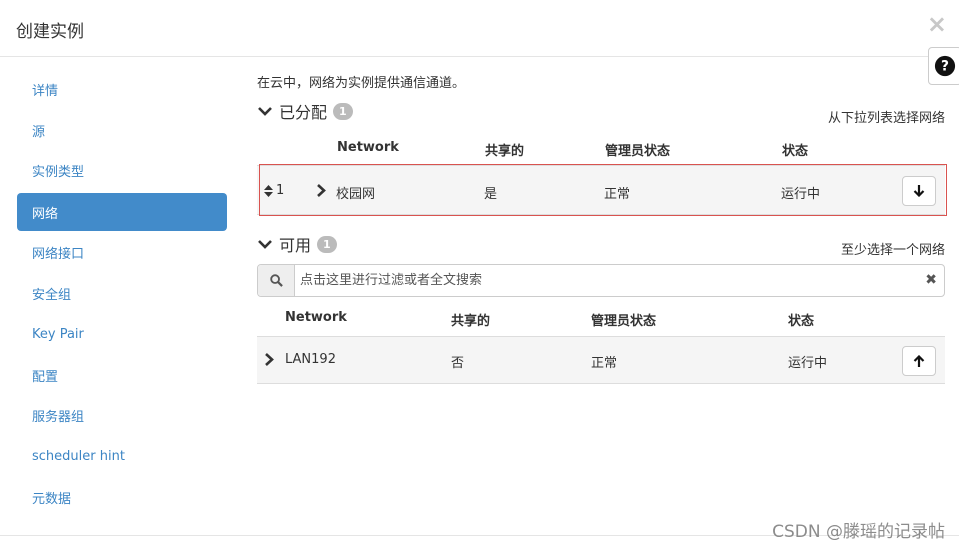 This screenshot has height=547, width=959. I want to click on sidebar-item-networks: 网络, so click(122, 212).